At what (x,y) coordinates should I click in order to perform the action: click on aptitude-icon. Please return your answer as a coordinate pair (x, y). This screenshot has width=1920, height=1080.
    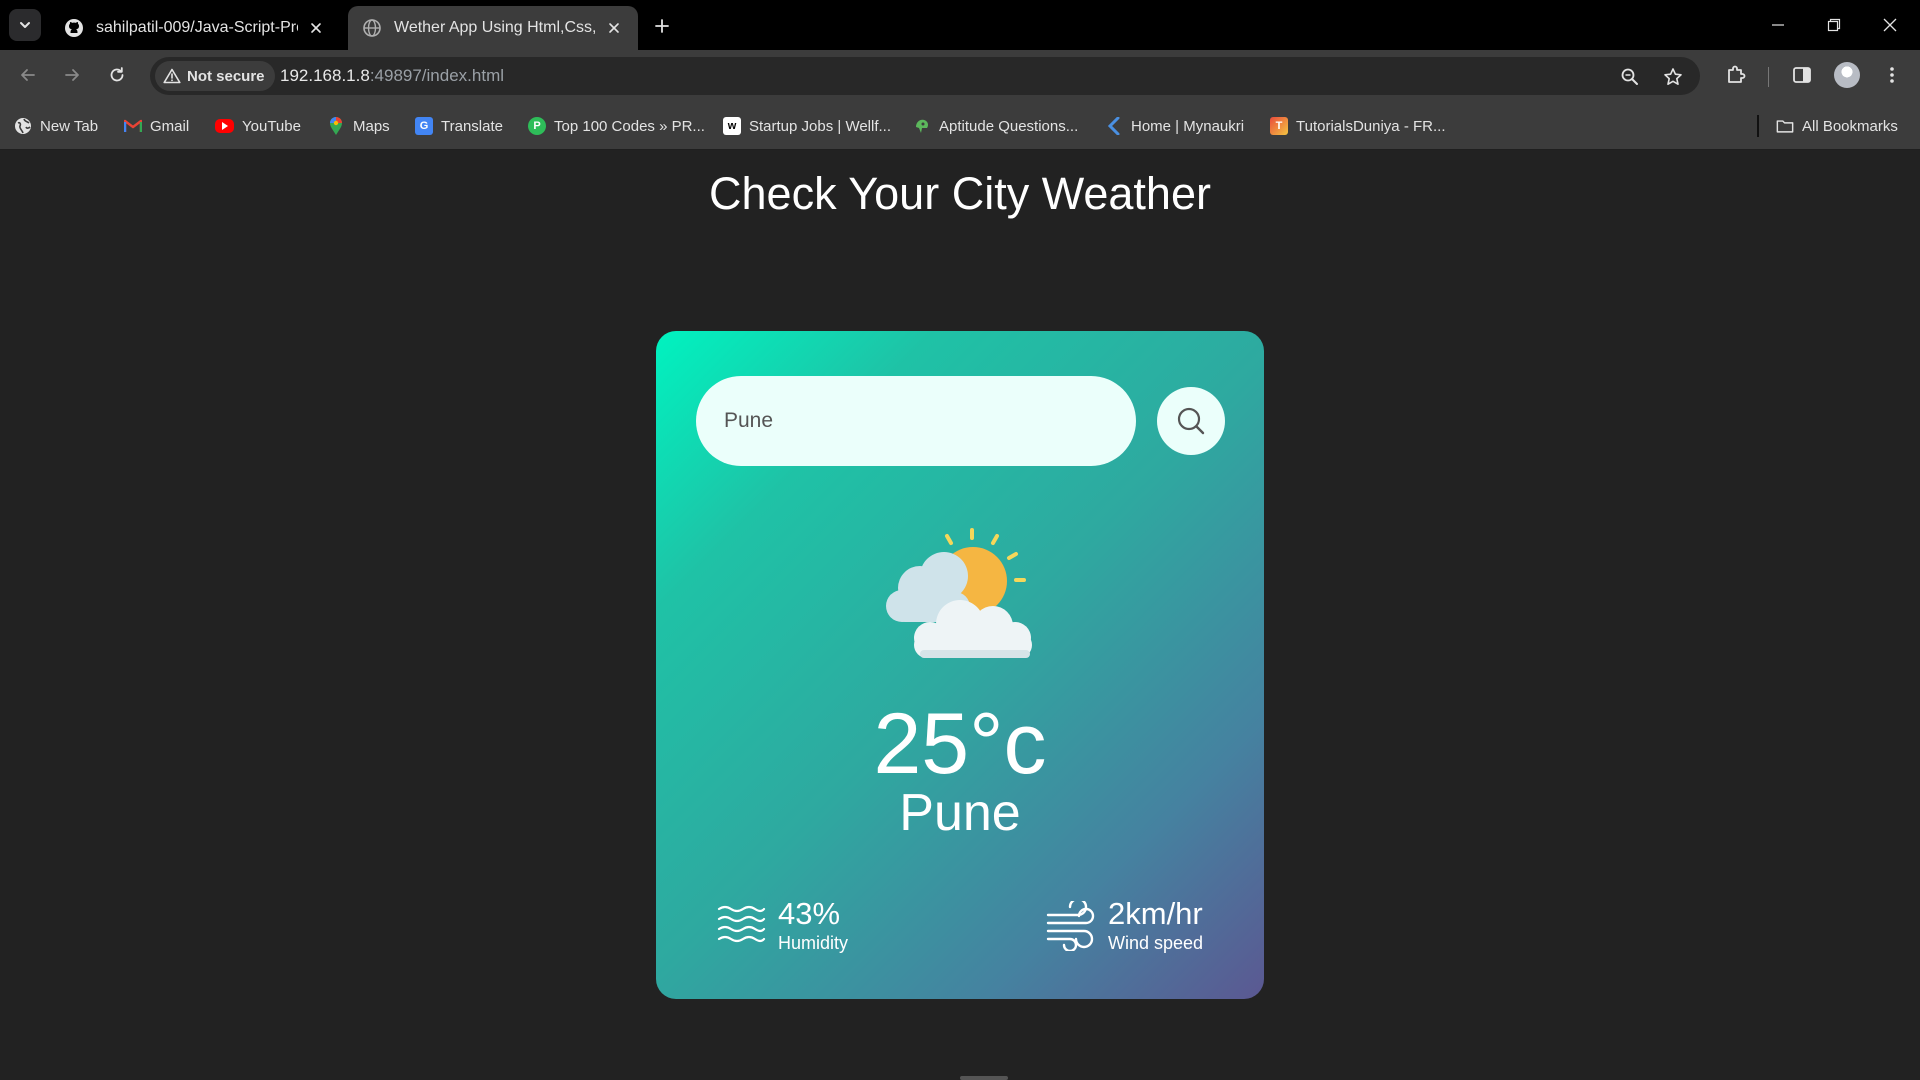
    Looking at the image, I should click on (922, 126).